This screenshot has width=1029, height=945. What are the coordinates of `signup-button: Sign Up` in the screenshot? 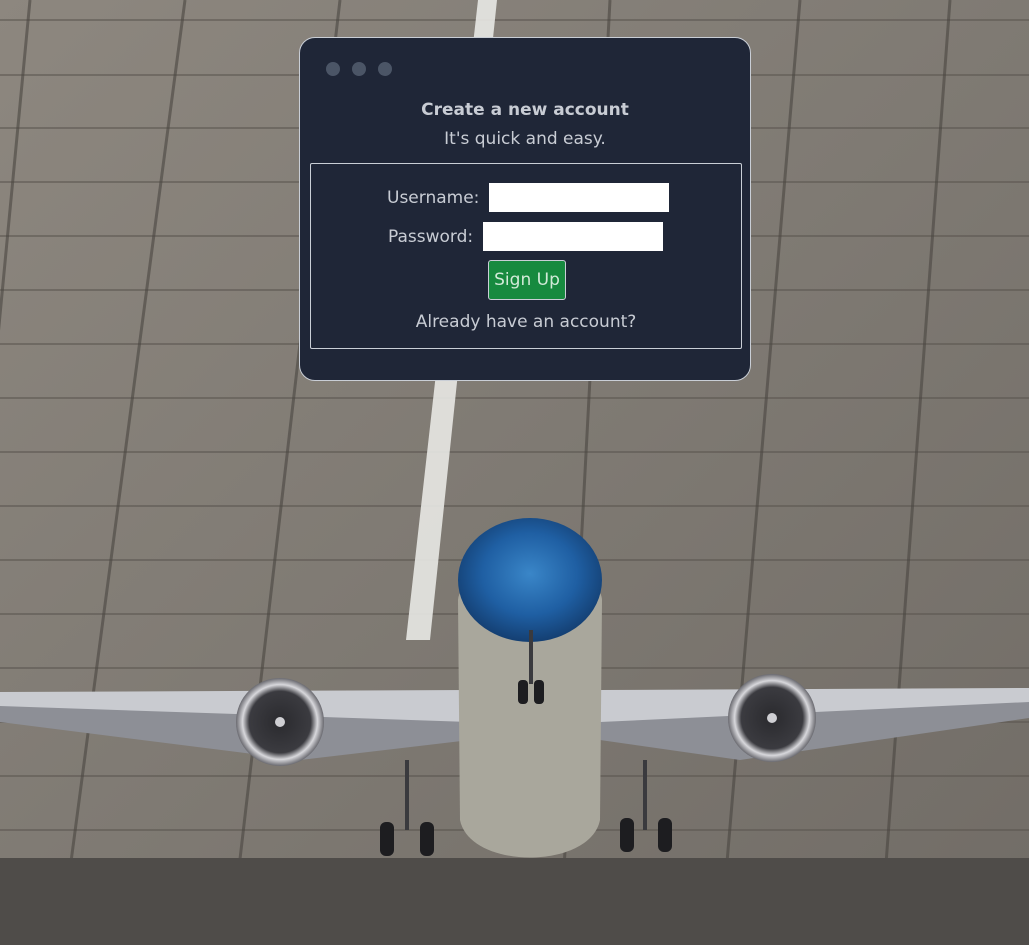 It's located at (527, 280).